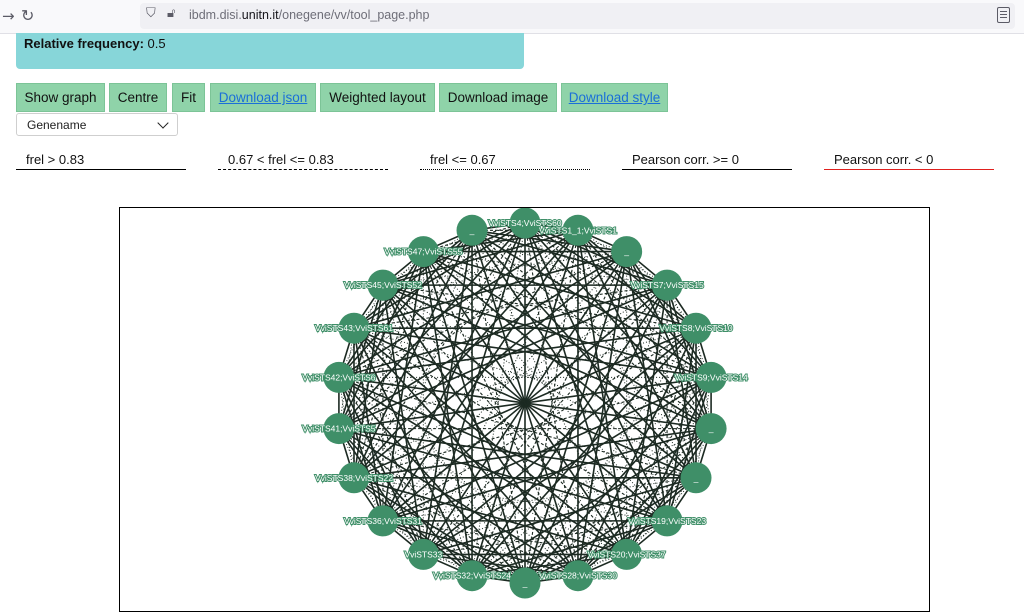  I want to click on legend-positive-label: Pearson corr. >= 0, so click(685, 159).